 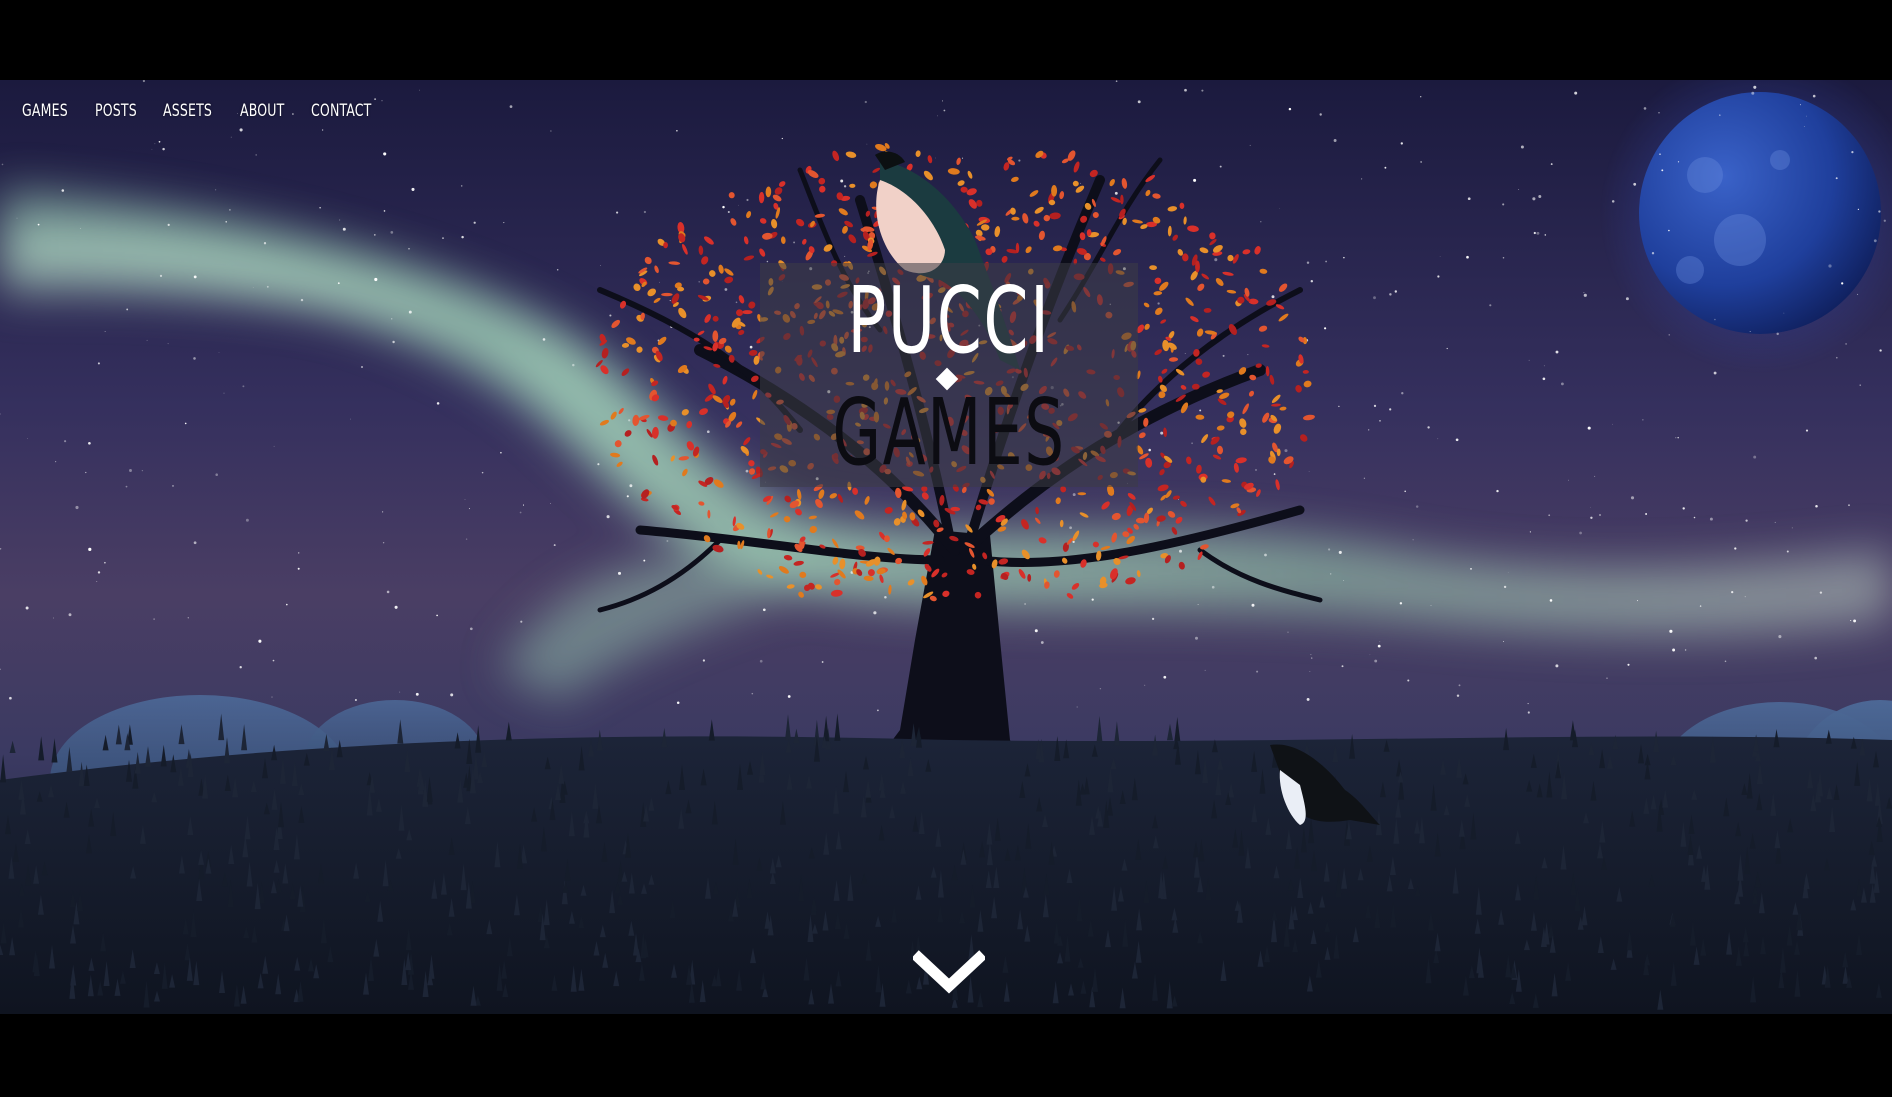 What do you see at coordinates (187, 111) in the screenshot?
I see `nav-link-assets: ASSETS` at bounding box center [187, 111].